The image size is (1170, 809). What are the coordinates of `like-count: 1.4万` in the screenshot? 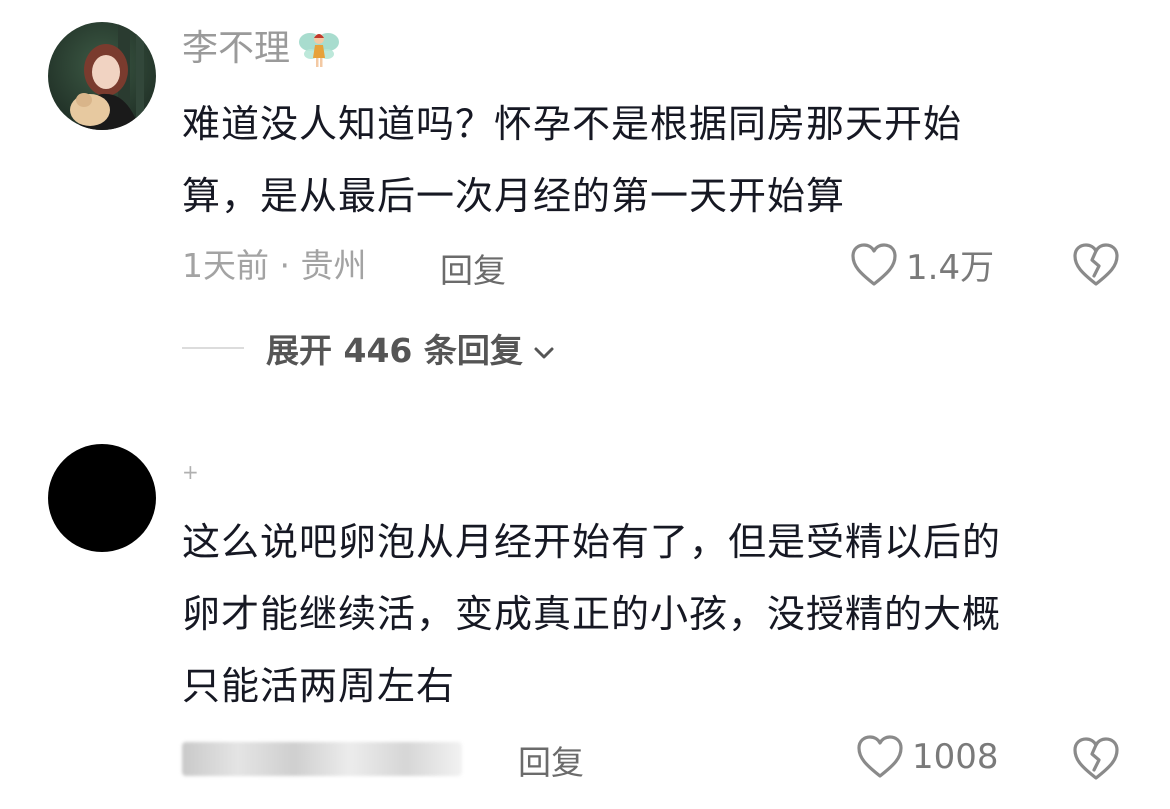 It's located at (950, 268).